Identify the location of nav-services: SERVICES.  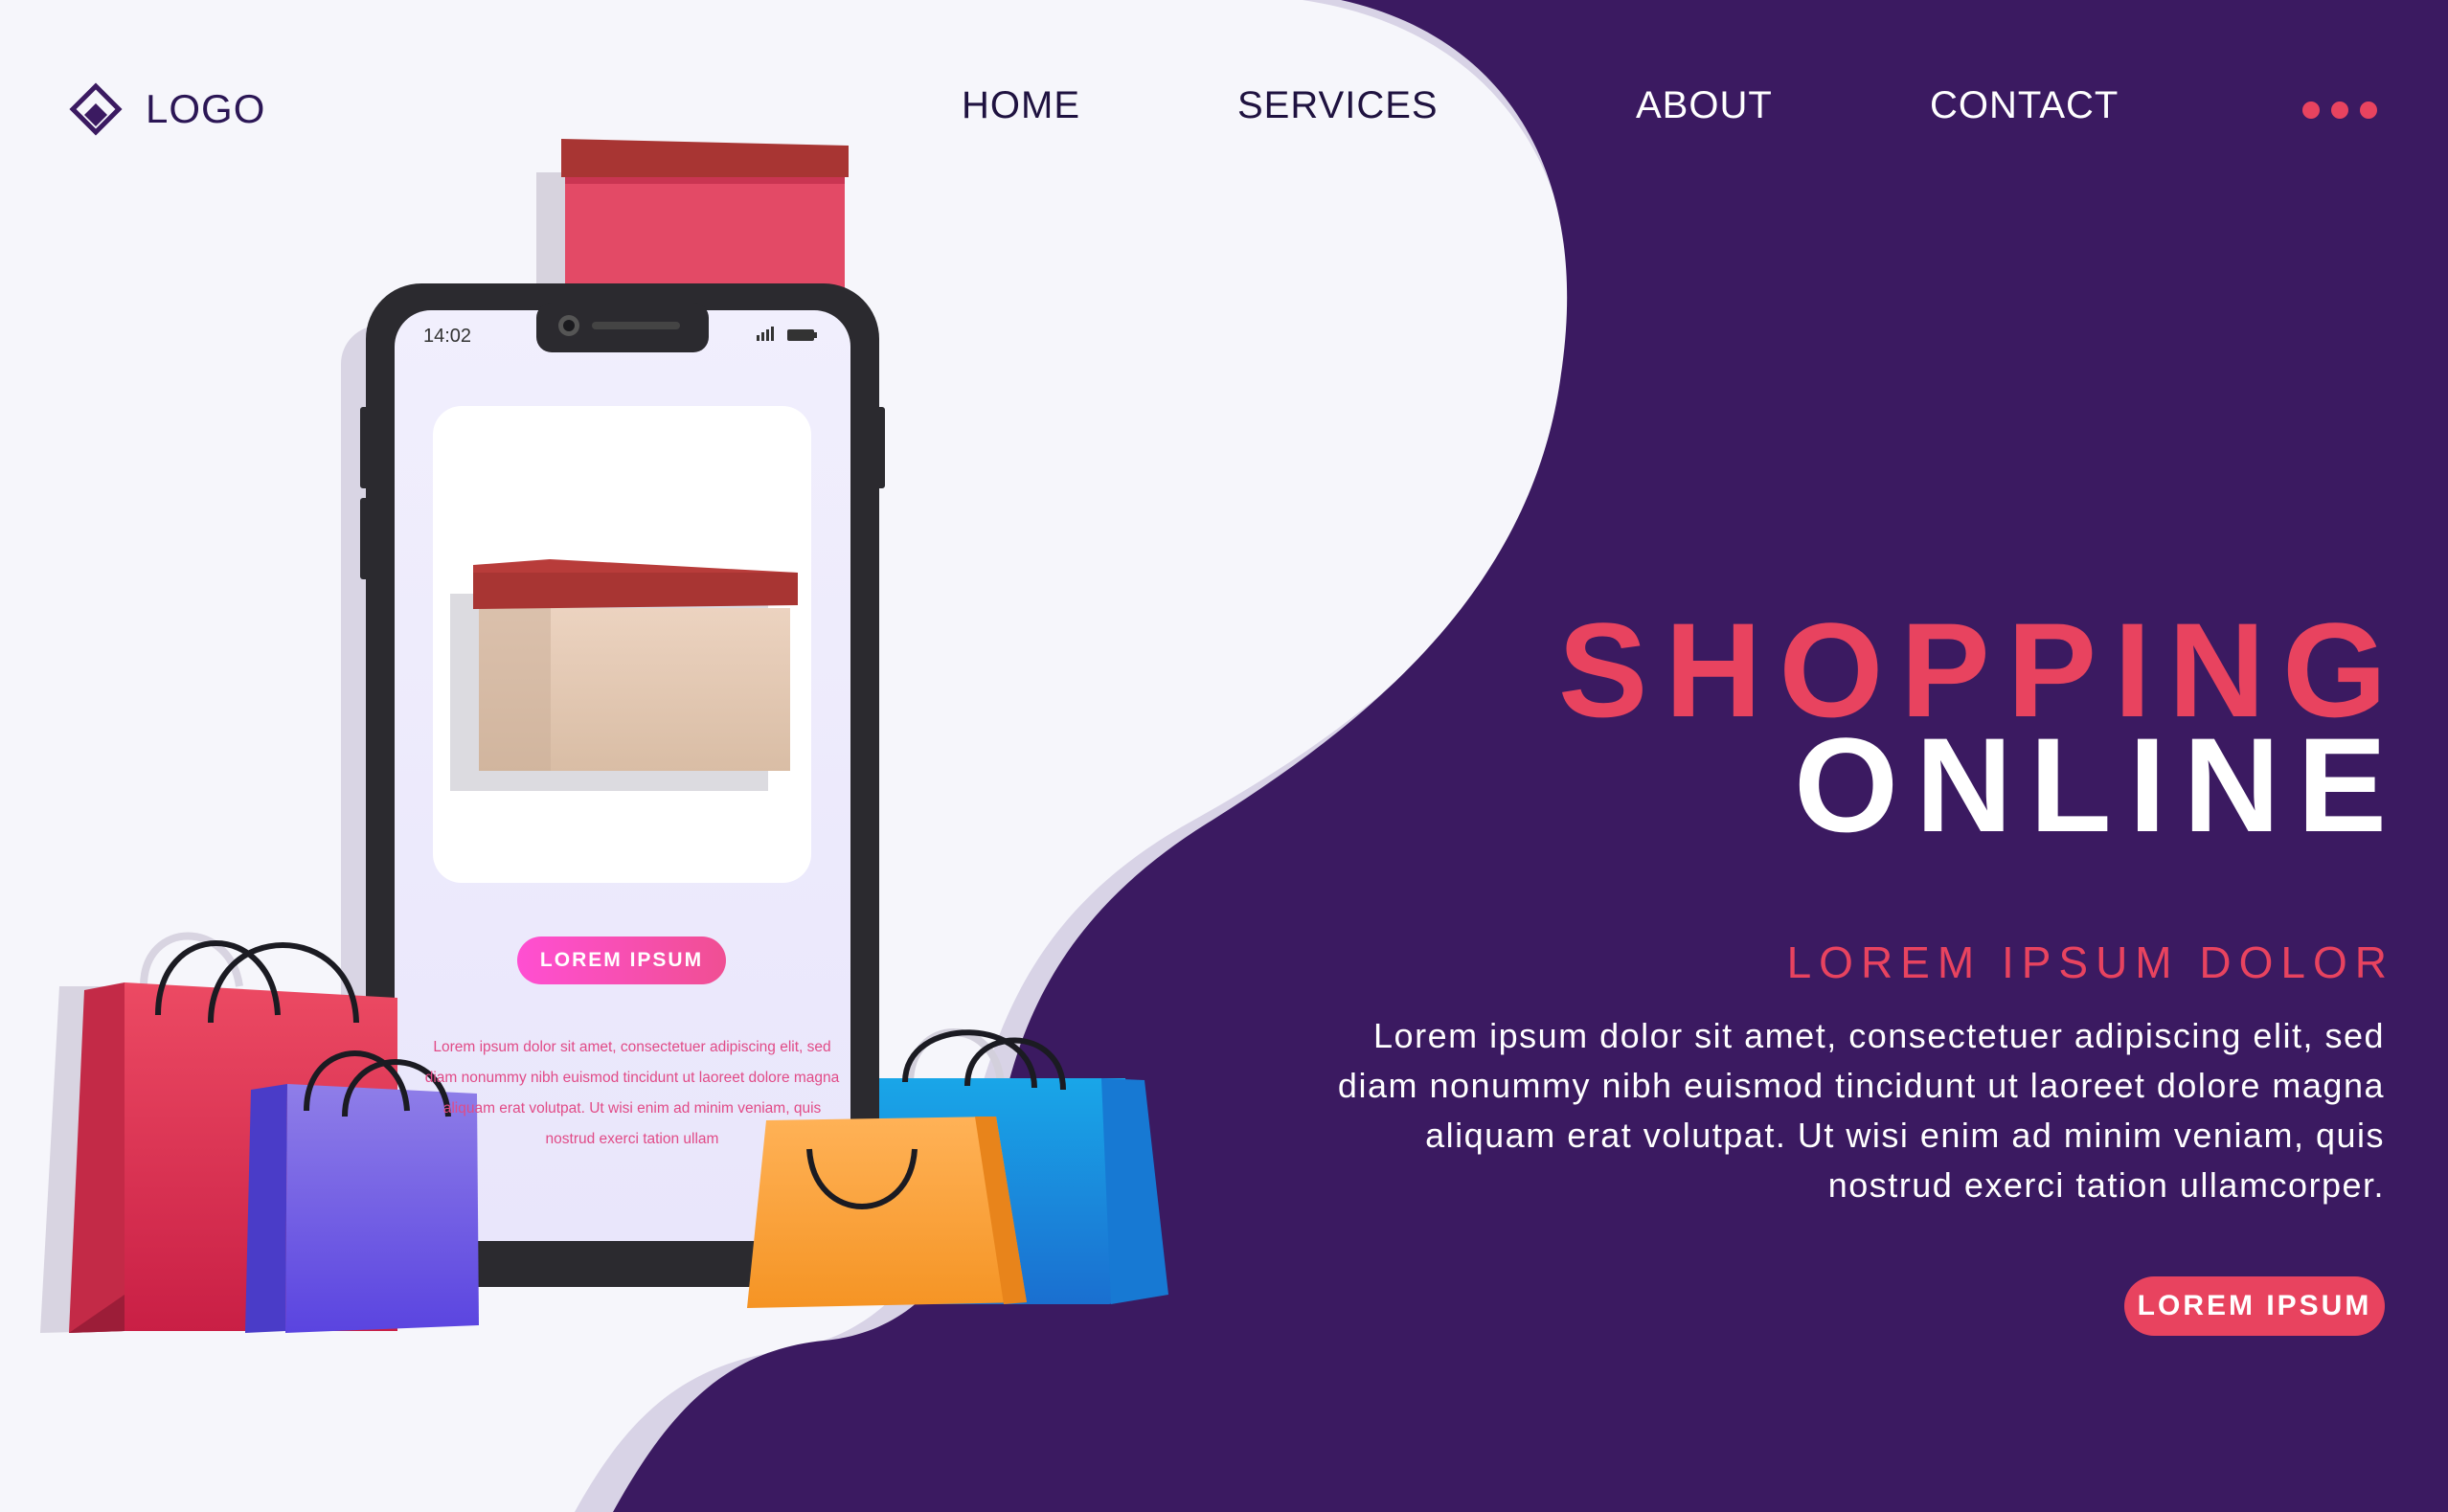
(1338, 105).